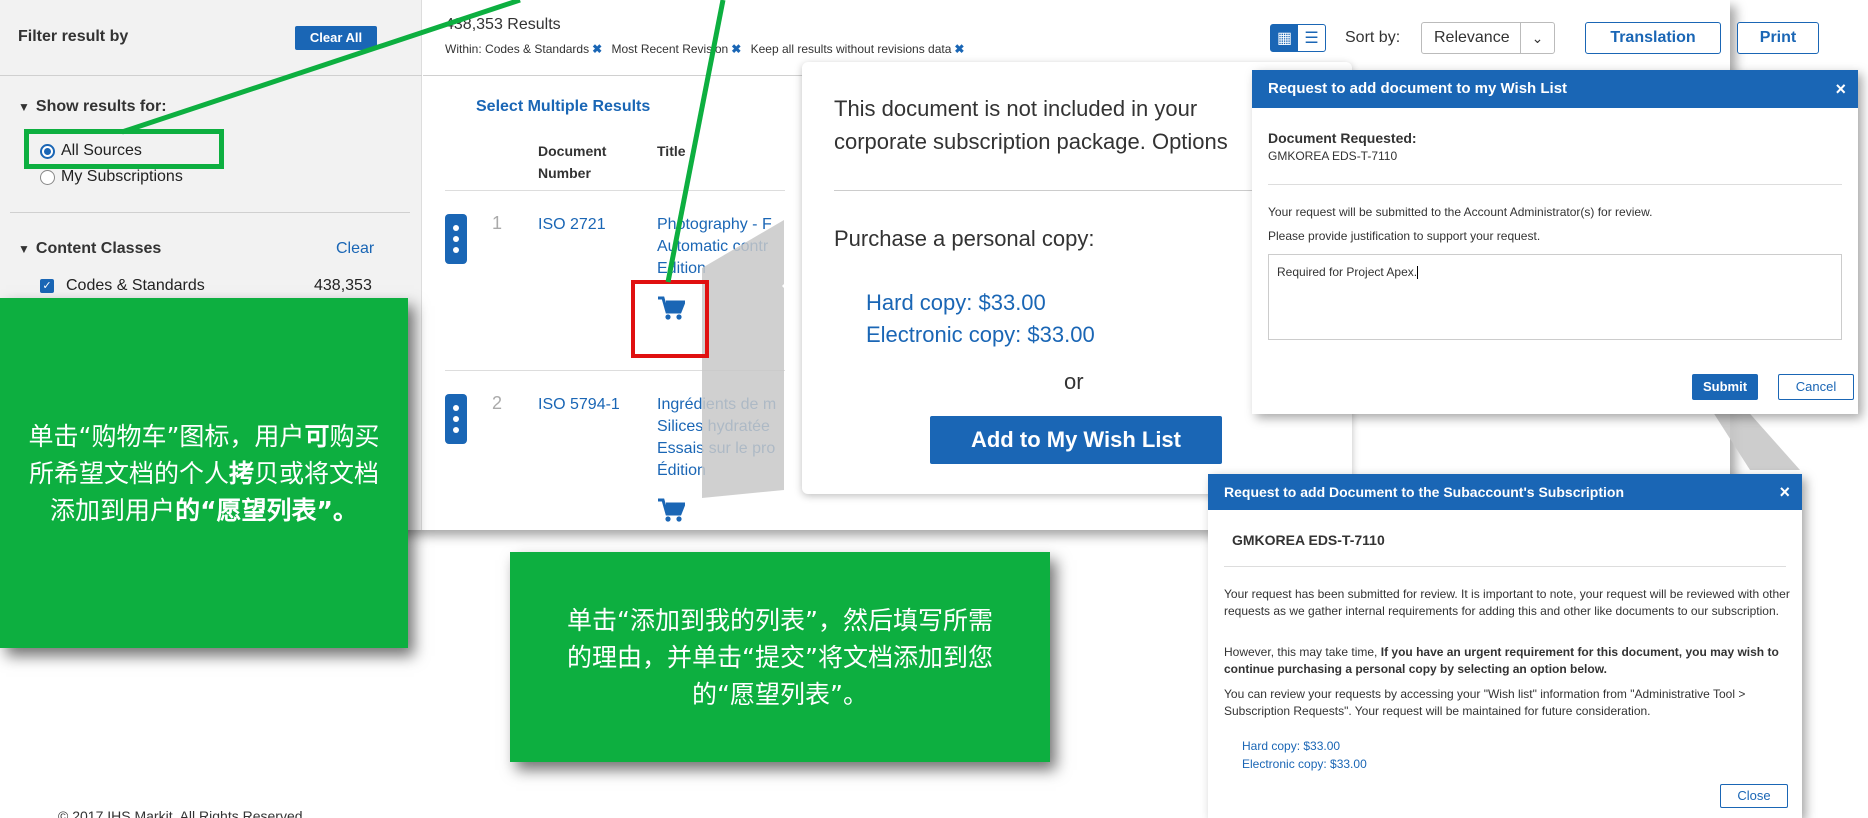 This screenshot has width=1868, height=818. I want to click on or-separator: or, so click(1074, 381).